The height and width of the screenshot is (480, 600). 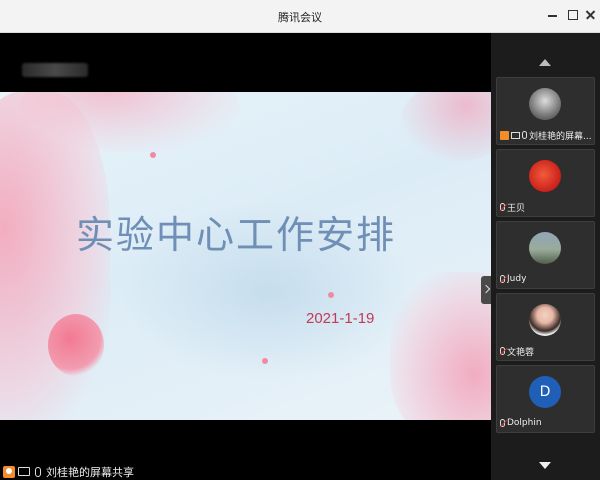 What do you see at coordinates (150, 471) in the screenshot?
I see `presenter-status-bar: 刘桂艳的屏幕共享` at bounding box center [150, 471].